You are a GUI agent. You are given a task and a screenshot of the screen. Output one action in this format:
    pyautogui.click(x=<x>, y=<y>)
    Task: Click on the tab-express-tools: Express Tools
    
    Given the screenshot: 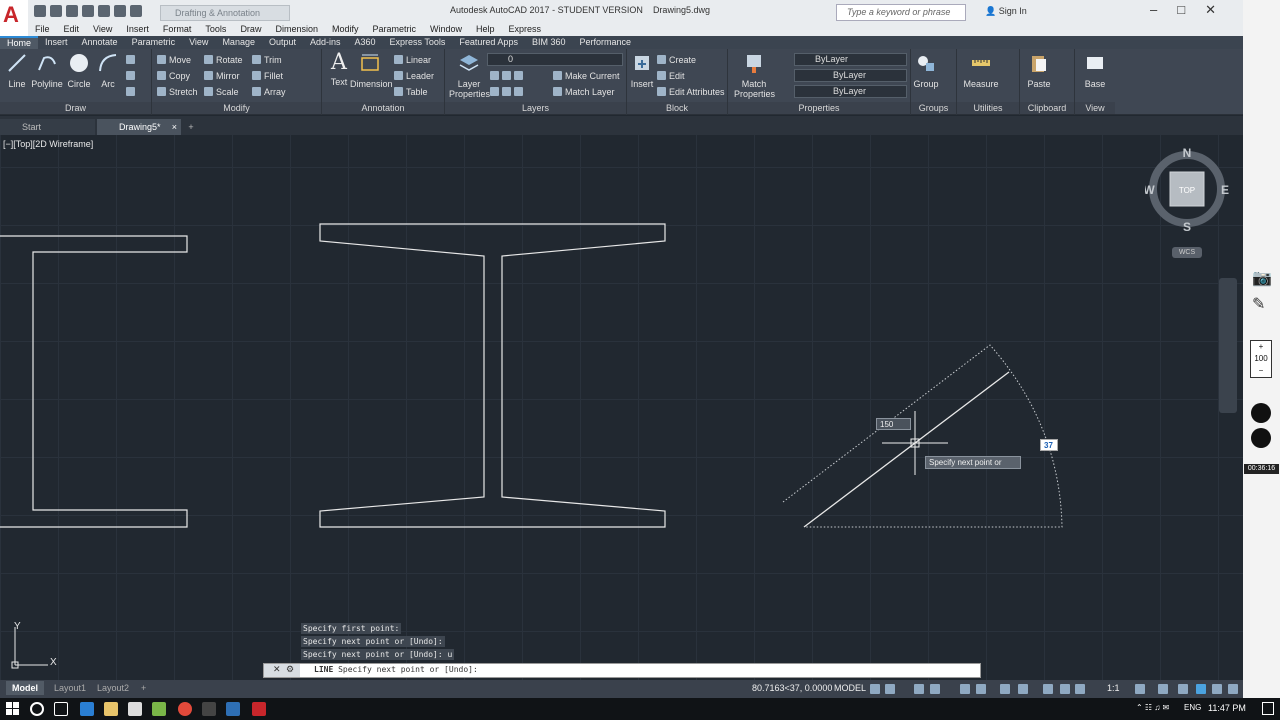 What is the action you would take?
    pyautogui.click(x=418, y=42)
    